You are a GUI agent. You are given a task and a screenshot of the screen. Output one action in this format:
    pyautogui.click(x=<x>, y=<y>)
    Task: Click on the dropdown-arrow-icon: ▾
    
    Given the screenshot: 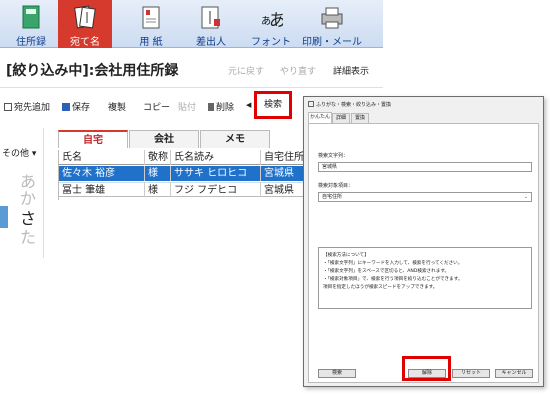 What is the action you would take?
    pyautogui.click(x=34, y=154)
    